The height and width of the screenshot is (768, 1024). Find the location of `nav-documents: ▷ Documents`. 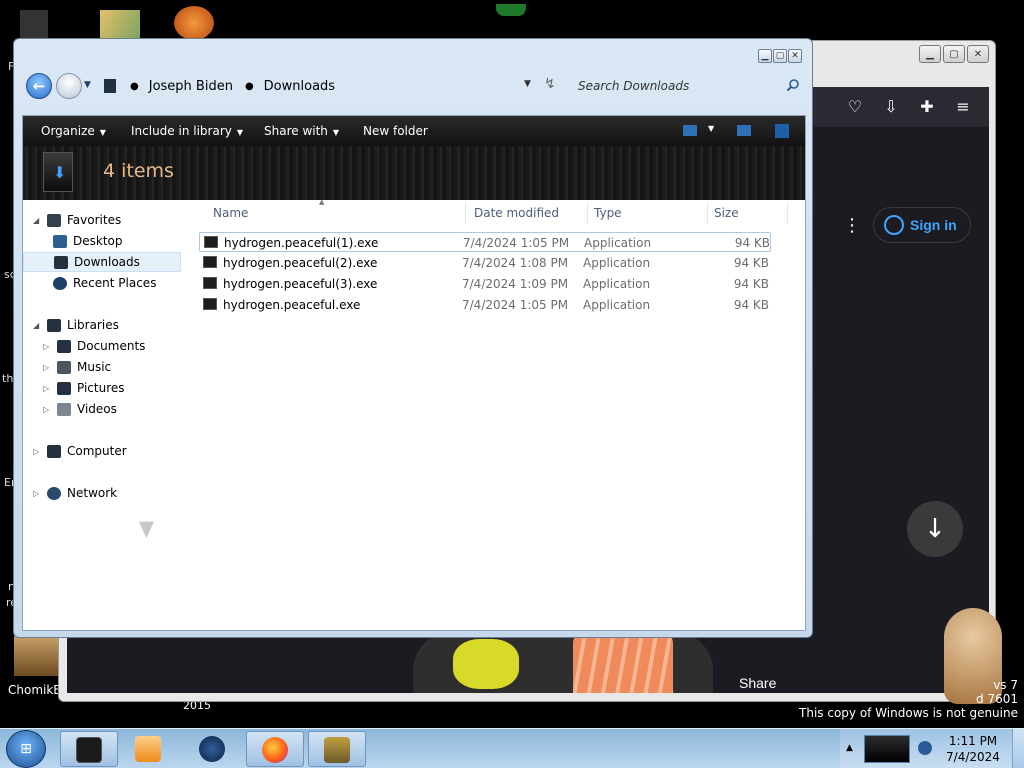

nav-documents: ▷ Documents is located at coordinates (94, 346).